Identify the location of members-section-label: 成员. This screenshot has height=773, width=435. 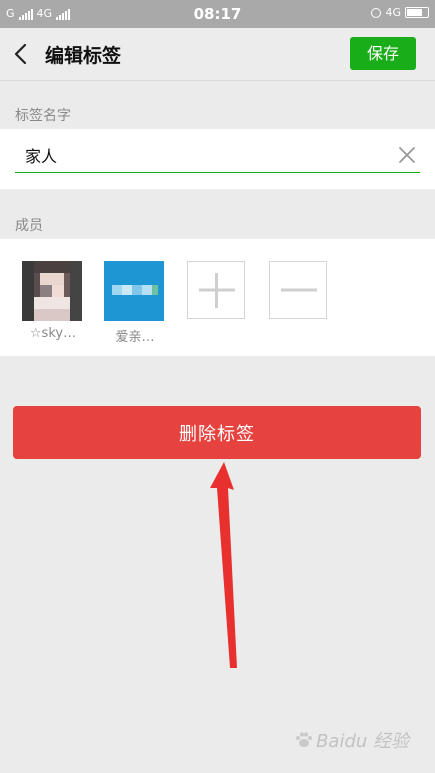
(29, 226).